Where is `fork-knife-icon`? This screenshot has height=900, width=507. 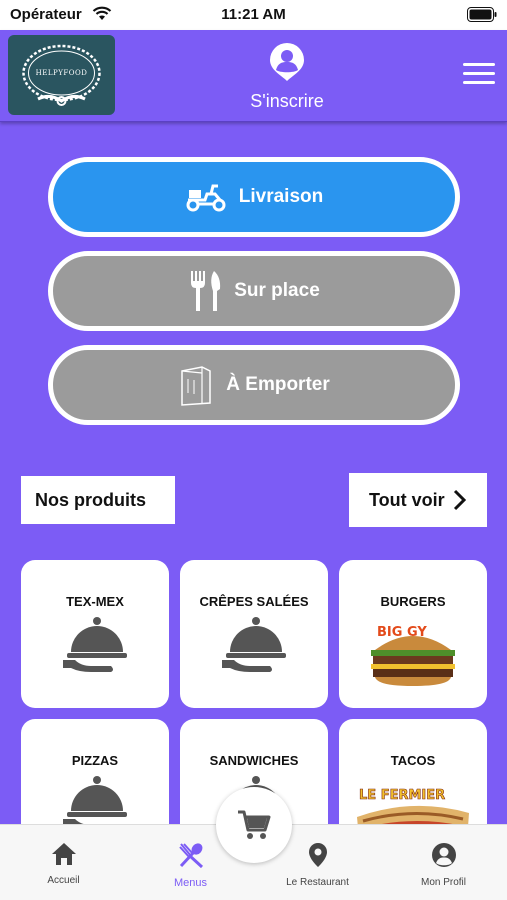
fork-knife-icon is located at coordinates (205, 291).